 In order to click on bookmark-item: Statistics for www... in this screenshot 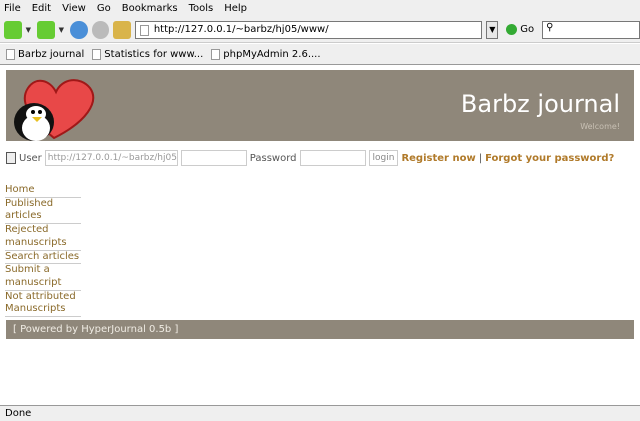, I will do `click(148, 54)`.